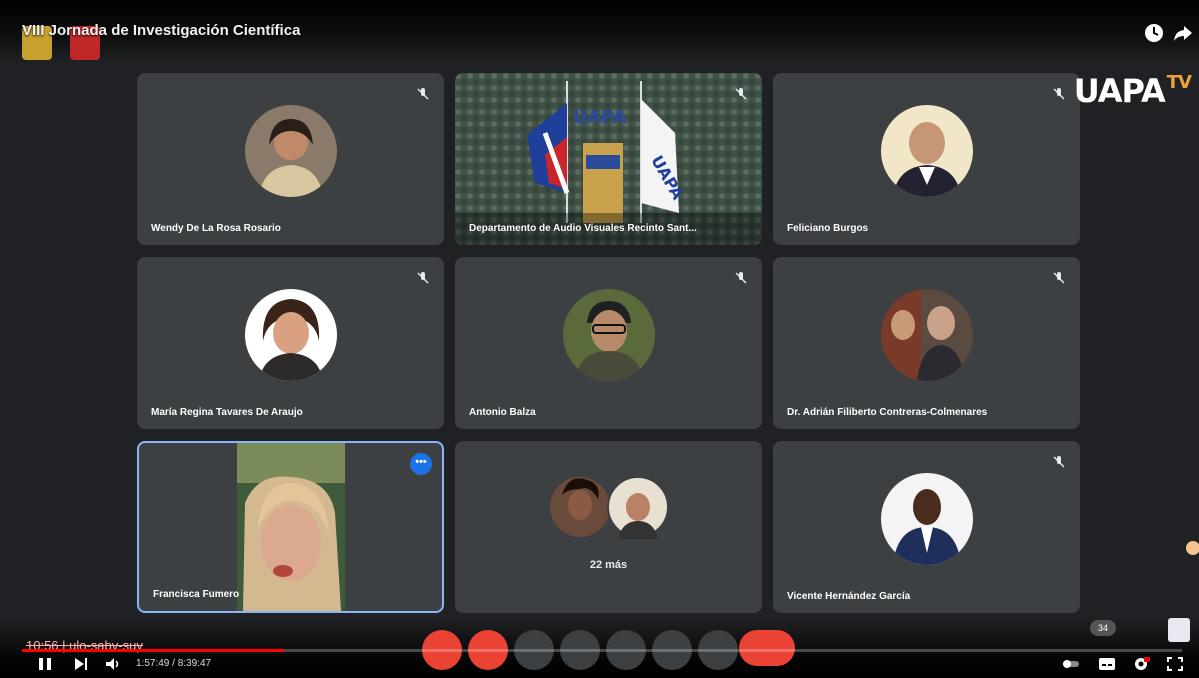 Image resolution: width=1199 pixels, height=678 pixels. I want to click on video-title: VIII Jornada de Investigación Científica, so click(161, 30).